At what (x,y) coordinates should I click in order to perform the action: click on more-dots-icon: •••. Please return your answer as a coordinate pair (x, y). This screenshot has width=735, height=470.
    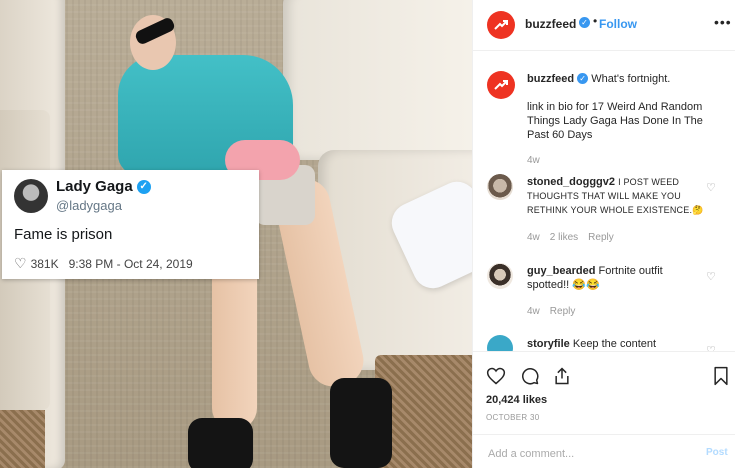
    Looking at the image, I should click on (723, 22).